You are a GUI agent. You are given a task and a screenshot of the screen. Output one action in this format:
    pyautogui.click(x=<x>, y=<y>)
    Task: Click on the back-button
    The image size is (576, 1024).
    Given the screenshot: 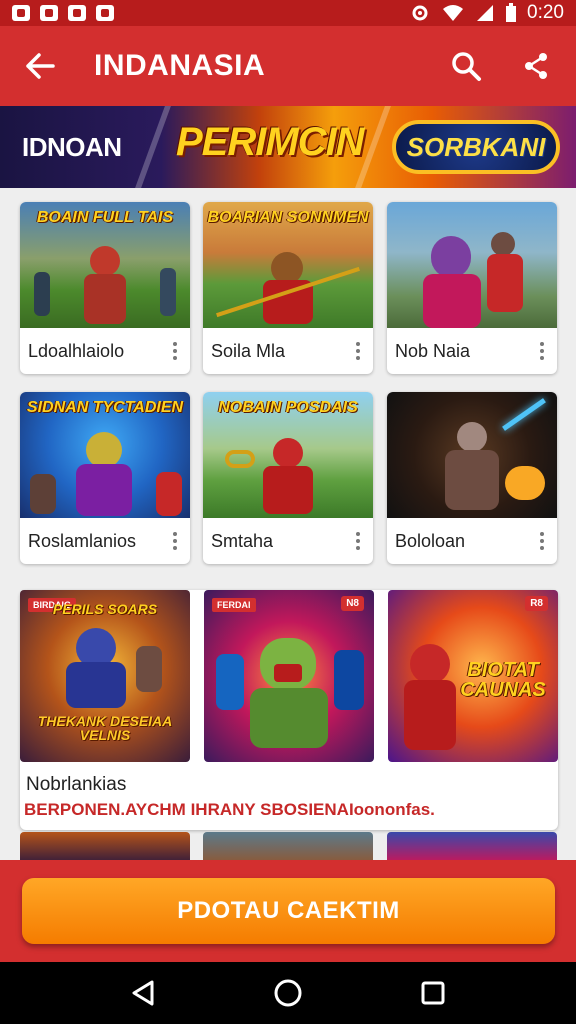 What is the action you would take?
    pyautogui.click(x=40, y=66)
    